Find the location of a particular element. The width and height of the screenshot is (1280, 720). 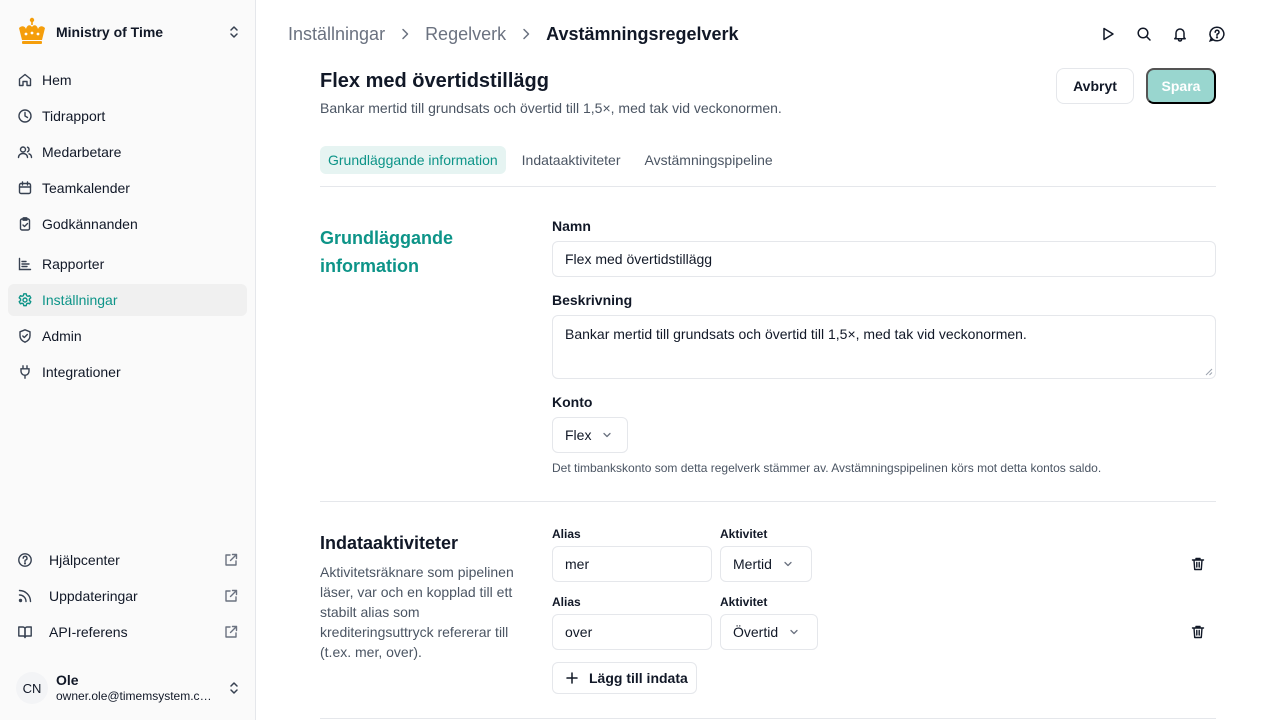

alias-input: mer is located at coordinates (632, 564).